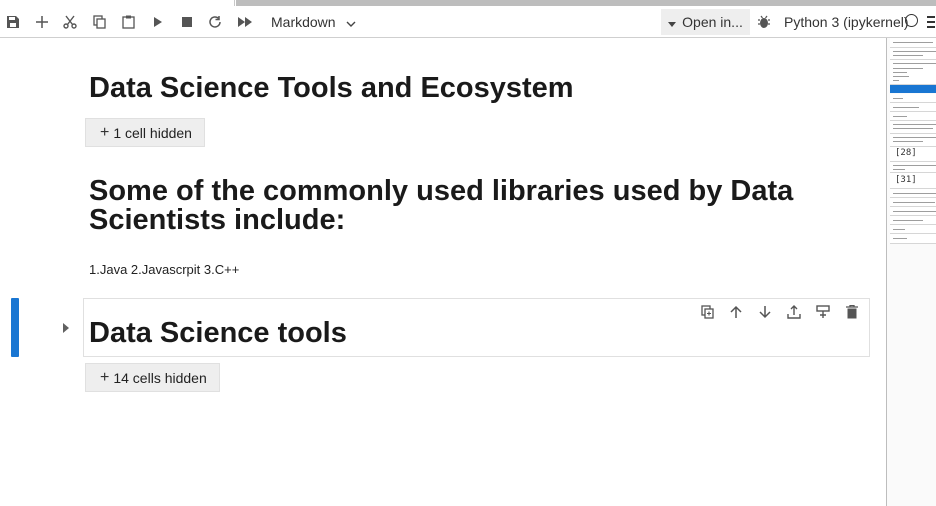 Image resolution: width=936 pixels, height=506 pixels. Describe the element at coordinates (852, 312) in the screenshot. I see `delete-icon` at that location.